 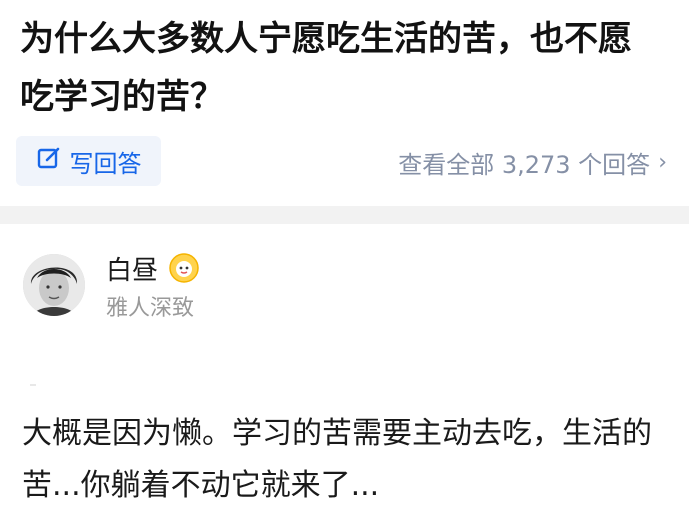 What do you see at coordinates (132, 268) in the screenshot?
I see `author-name: 白昼` at bounding box center [132, 268].